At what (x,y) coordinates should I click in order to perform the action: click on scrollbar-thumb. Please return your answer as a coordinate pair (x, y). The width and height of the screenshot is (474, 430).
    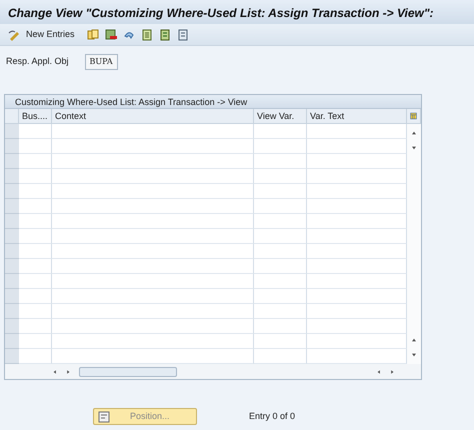
    Looking at the image, I should click on (128, 371).